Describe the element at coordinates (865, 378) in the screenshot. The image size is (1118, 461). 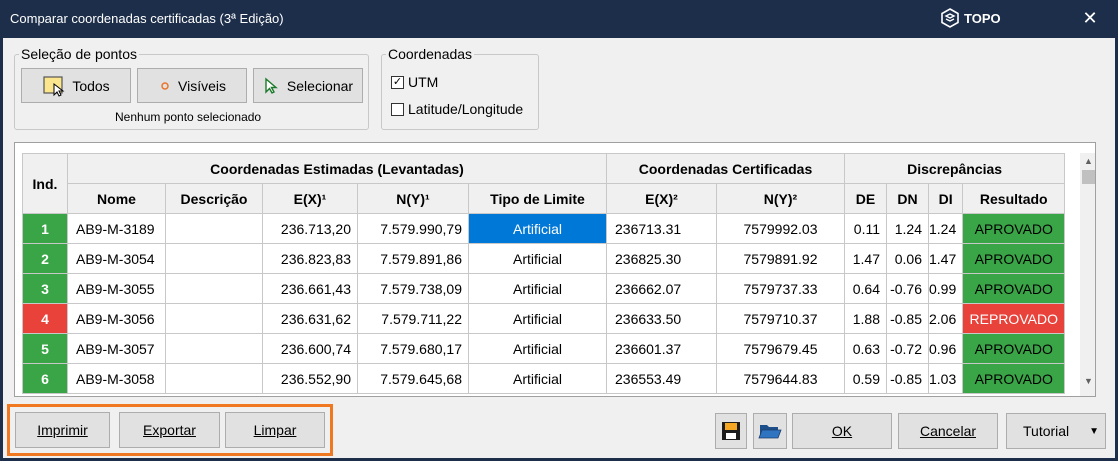
I see `cell-de: 0.59` at that location.